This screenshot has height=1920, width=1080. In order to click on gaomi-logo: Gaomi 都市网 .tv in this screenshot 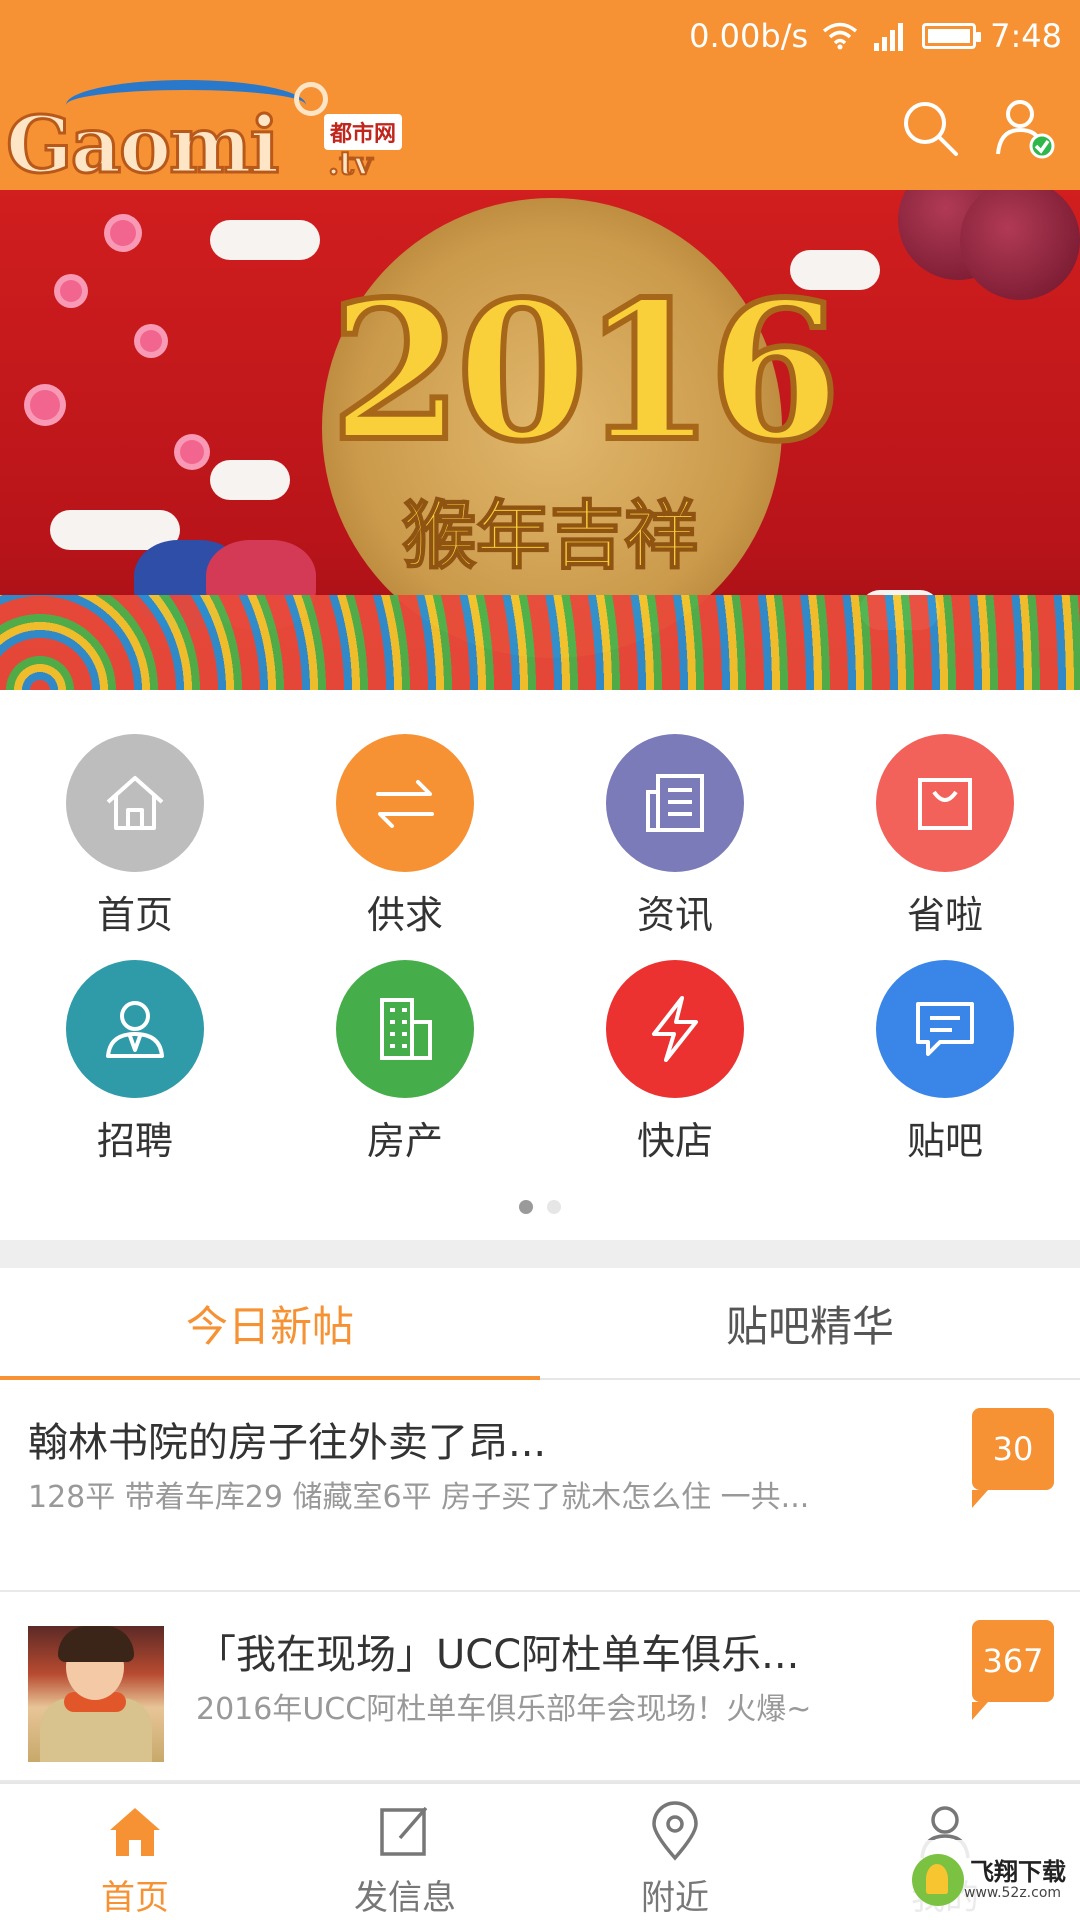, I will do `click(210, 135)`.